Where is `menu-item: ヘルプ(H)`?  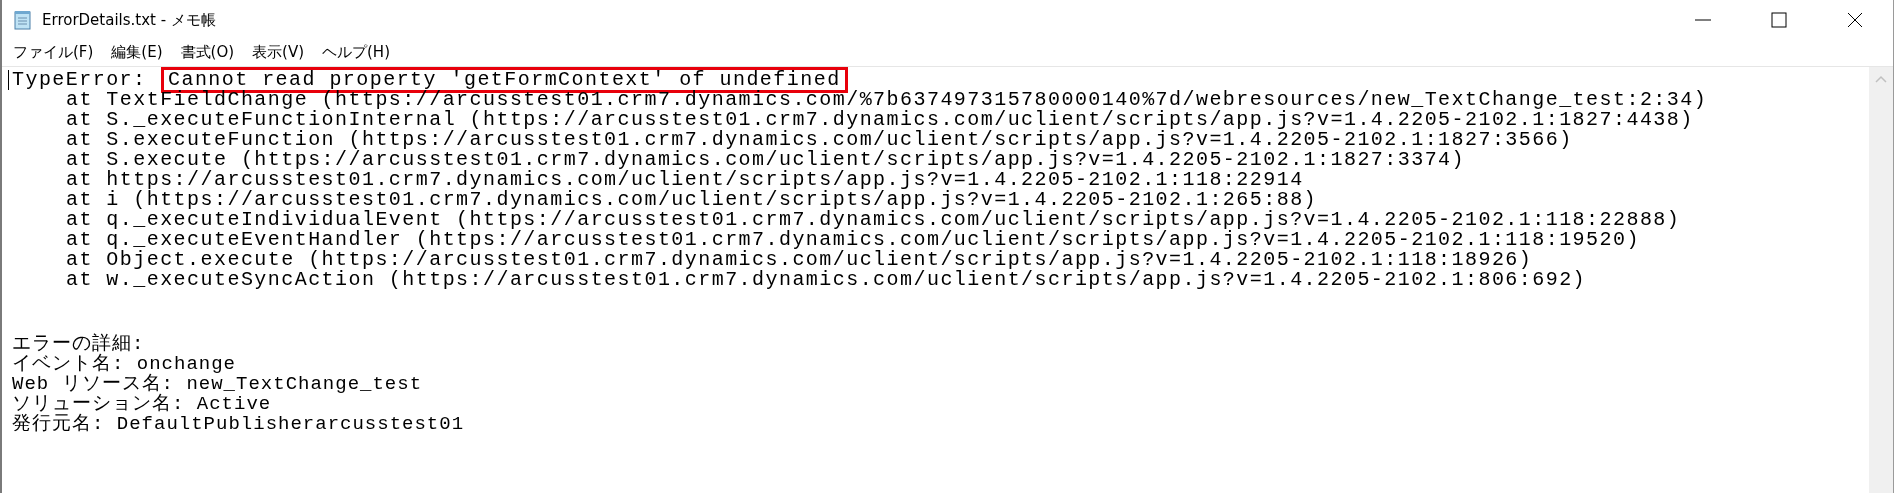
menu-item: ヘルプ(H) is located at coordinates (358, 52).